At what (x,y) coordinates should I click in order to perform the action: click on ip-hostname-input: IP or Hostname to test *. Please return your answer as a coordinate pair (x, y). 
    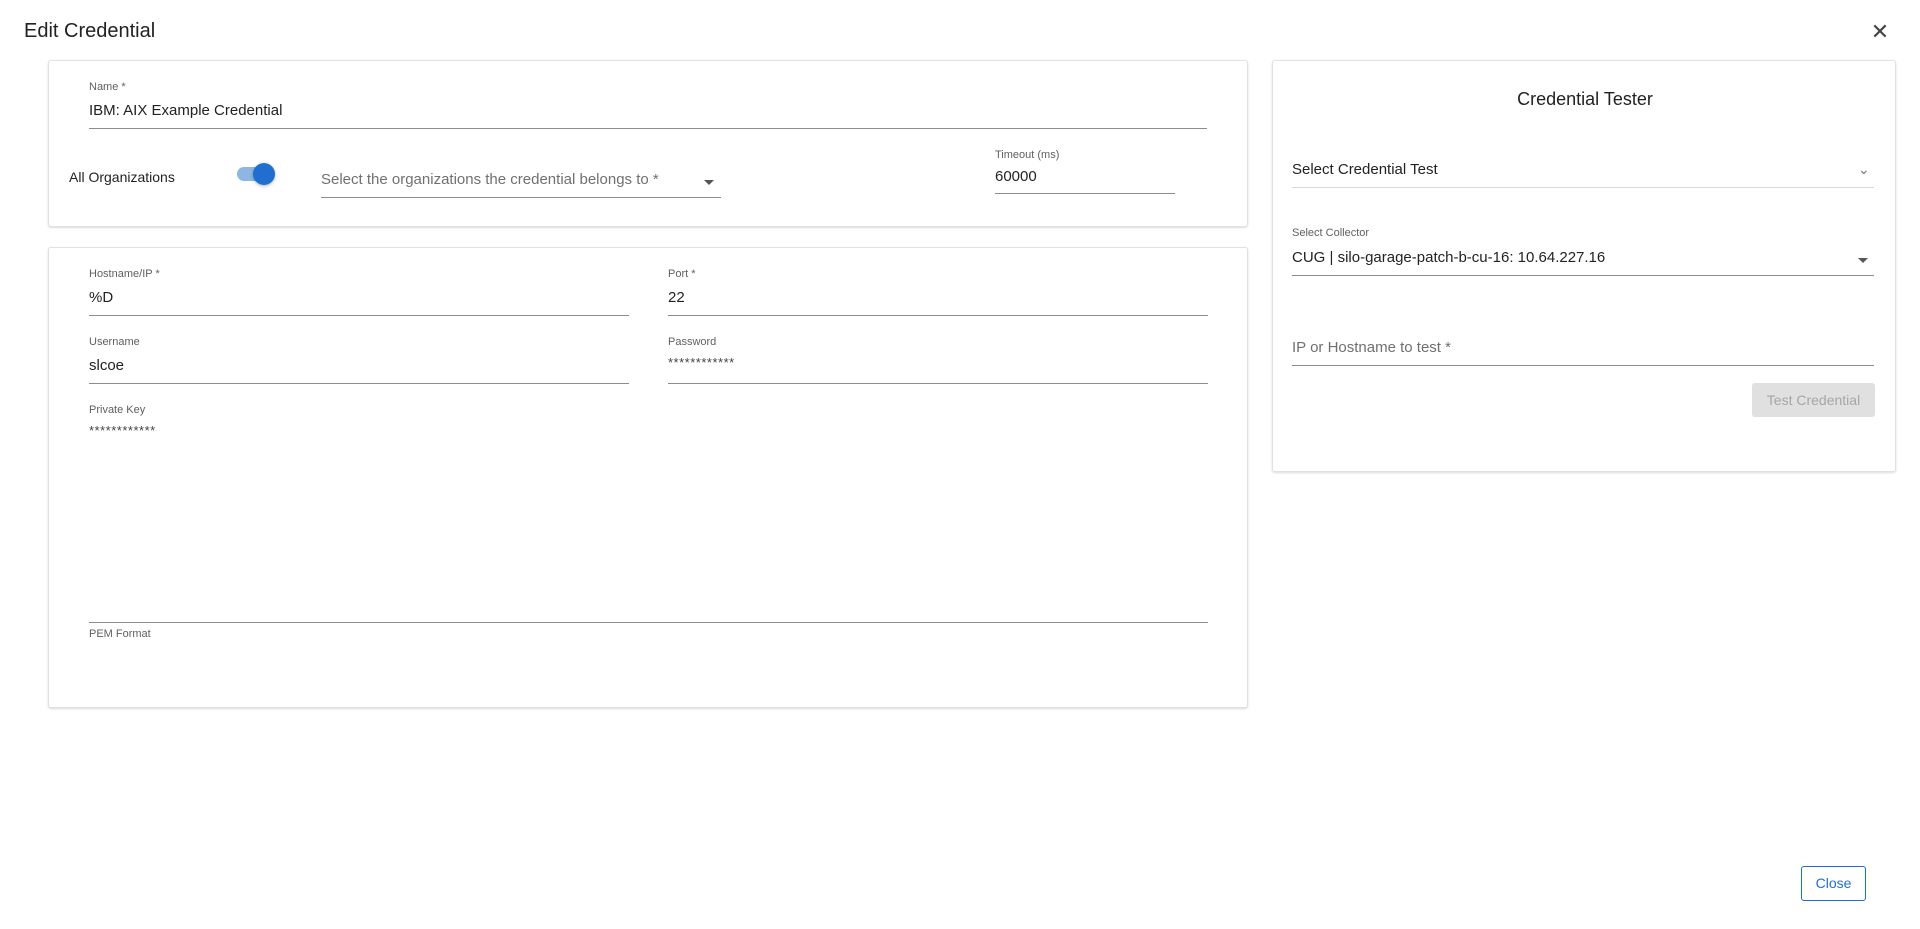
    Looking at the image, I should click on (1371, 347).